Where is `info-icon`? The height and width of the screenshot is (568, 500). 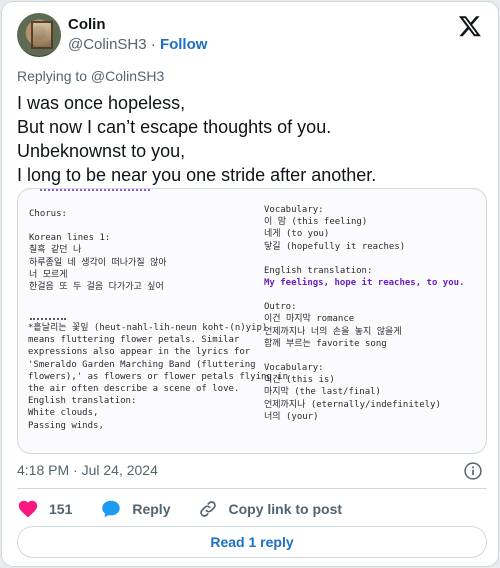
info-icon is located at coordinates (473, 471).